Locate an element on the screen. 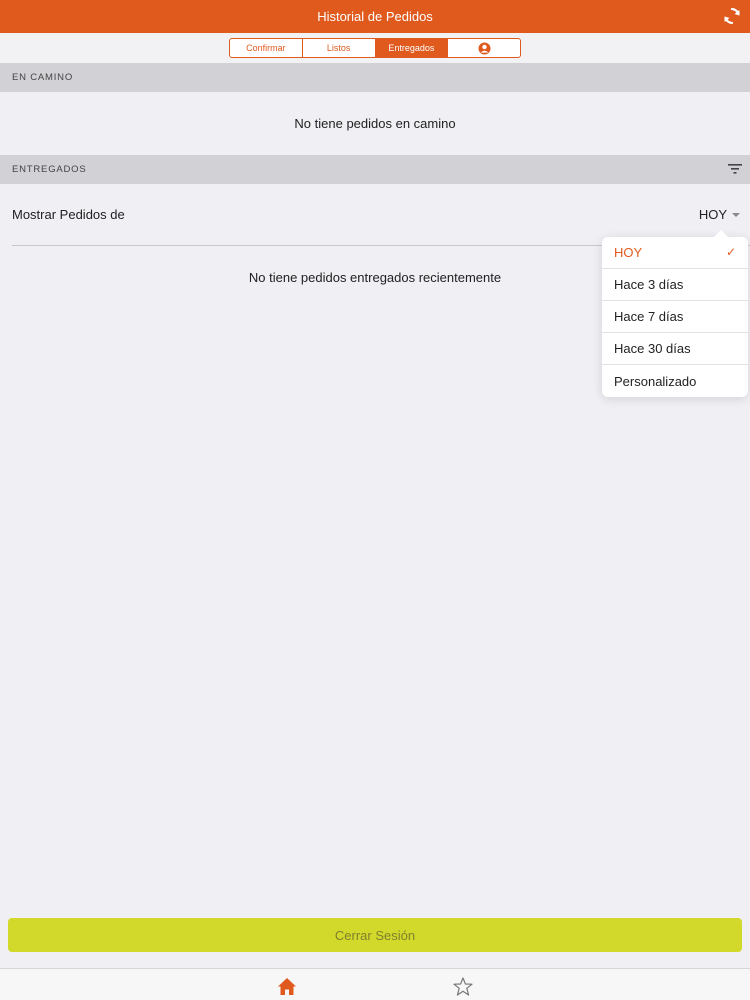 This screenshot has height=1000, width=750. page-title: Historial de Pedidos is located at coordinates (375, 16).